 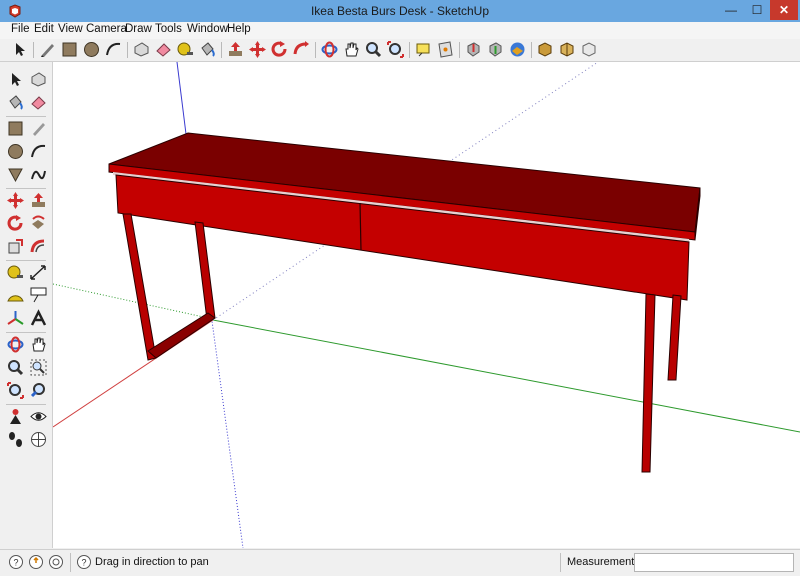 What do you see at coordinates (648, 383) in the screenshot?
I see `right-front-leg` at bounding box center [648, 383].